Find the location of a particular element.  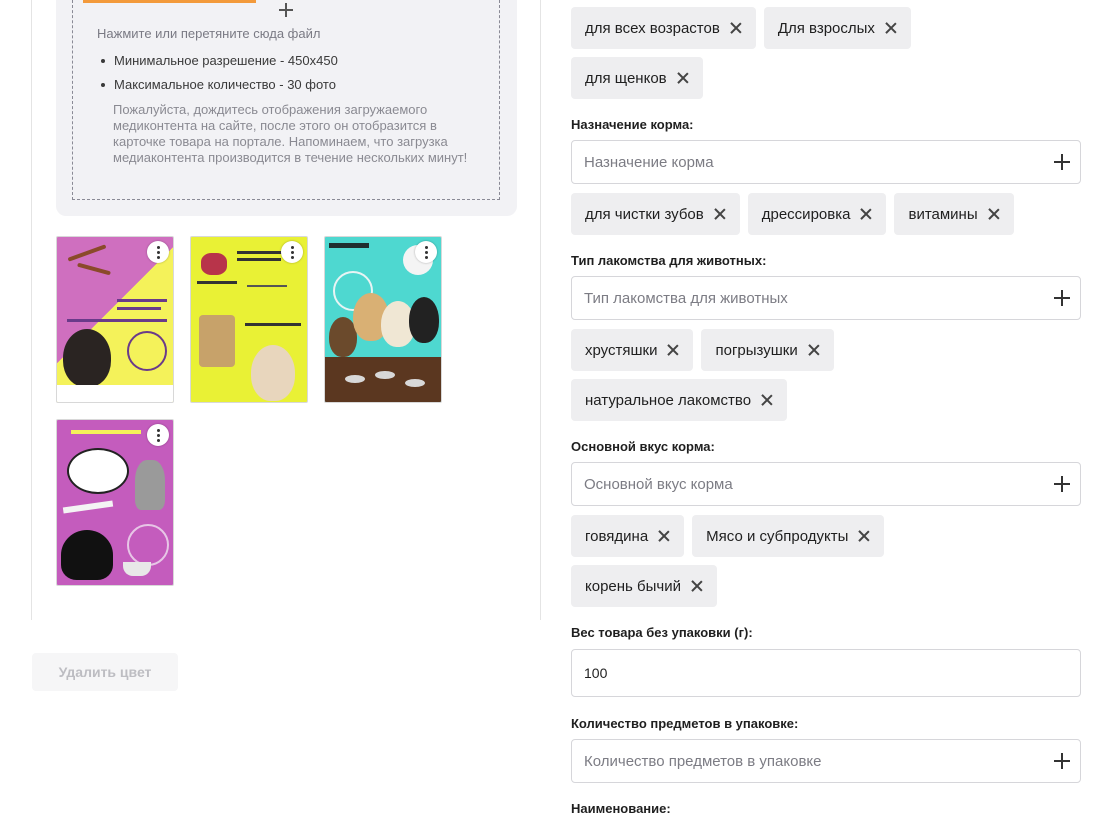

flavor-input is located at coordinates (814, 484).